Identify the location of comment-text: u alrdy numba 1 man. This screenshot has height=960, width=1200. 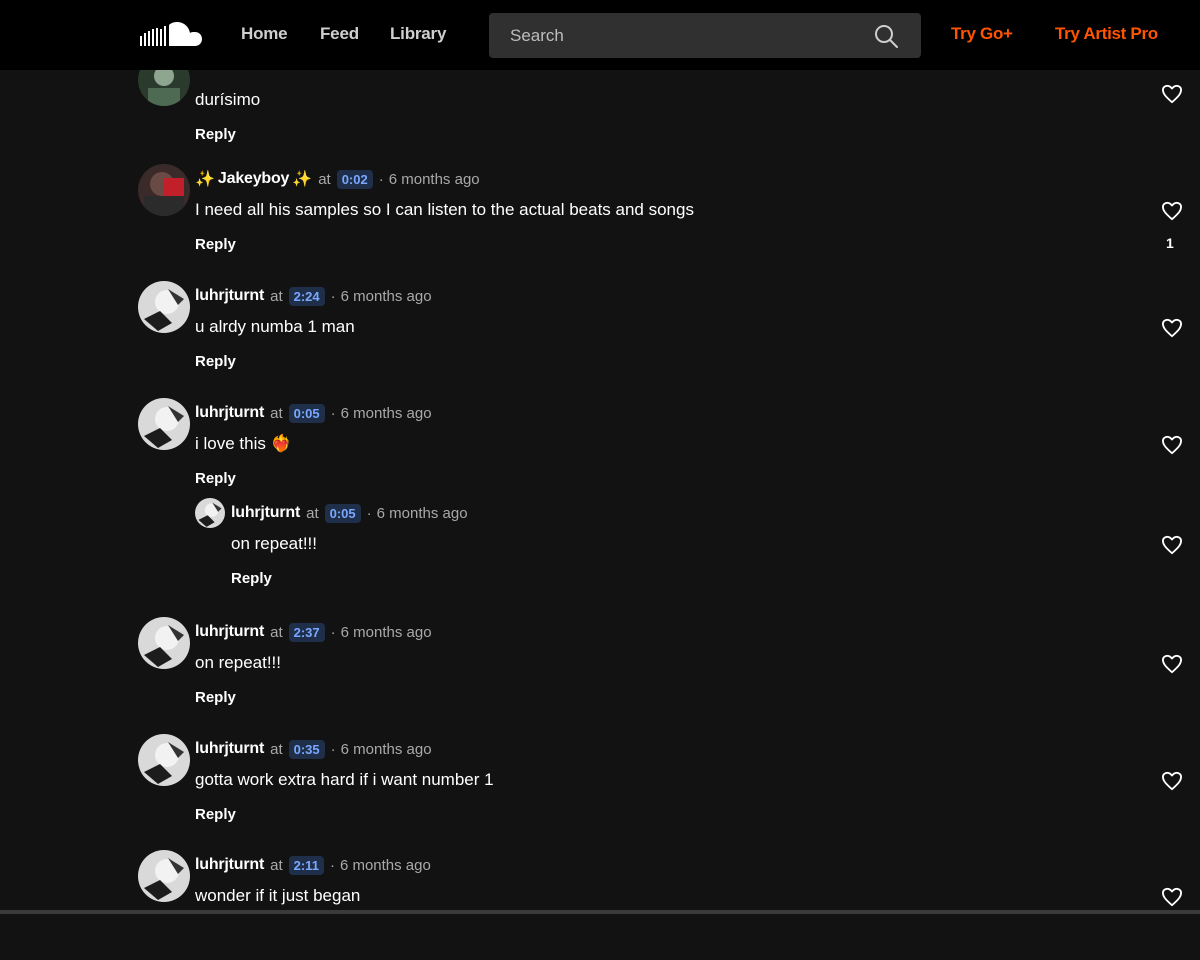
(275, 326).